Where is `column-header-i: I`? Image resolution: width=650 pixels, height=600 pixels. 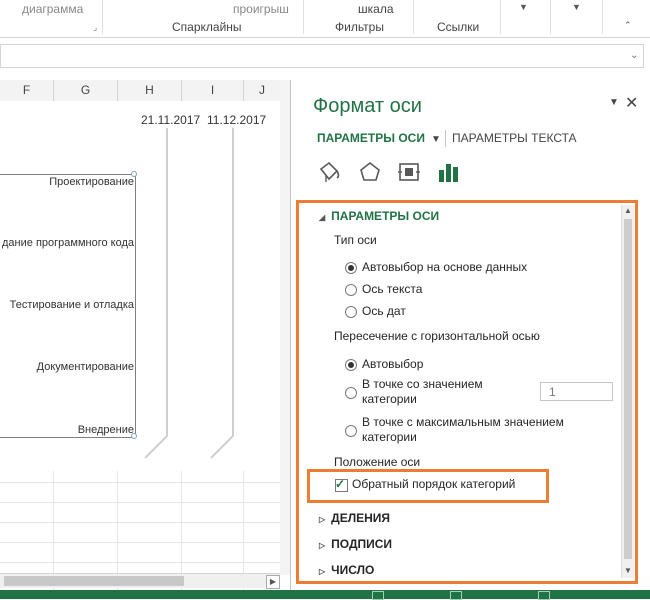 column-header-i: I is located at coordinates (213, 91).